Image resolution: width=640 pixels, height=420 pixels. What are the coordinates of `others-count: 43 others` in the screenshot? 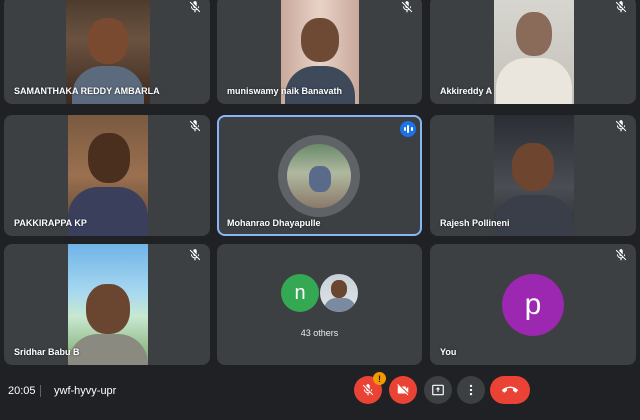 It's located at (319, 333).